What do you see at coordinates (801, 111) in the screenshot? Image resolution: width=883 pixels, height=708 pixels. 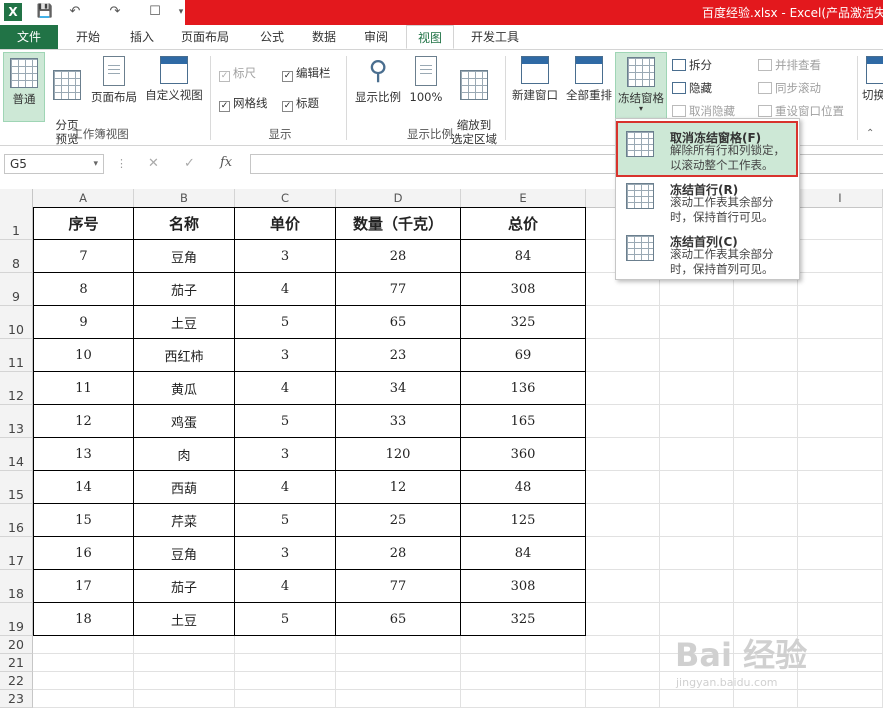 I see `reset-position-button: 重设窗口位置` at bounding box center [801, 111].